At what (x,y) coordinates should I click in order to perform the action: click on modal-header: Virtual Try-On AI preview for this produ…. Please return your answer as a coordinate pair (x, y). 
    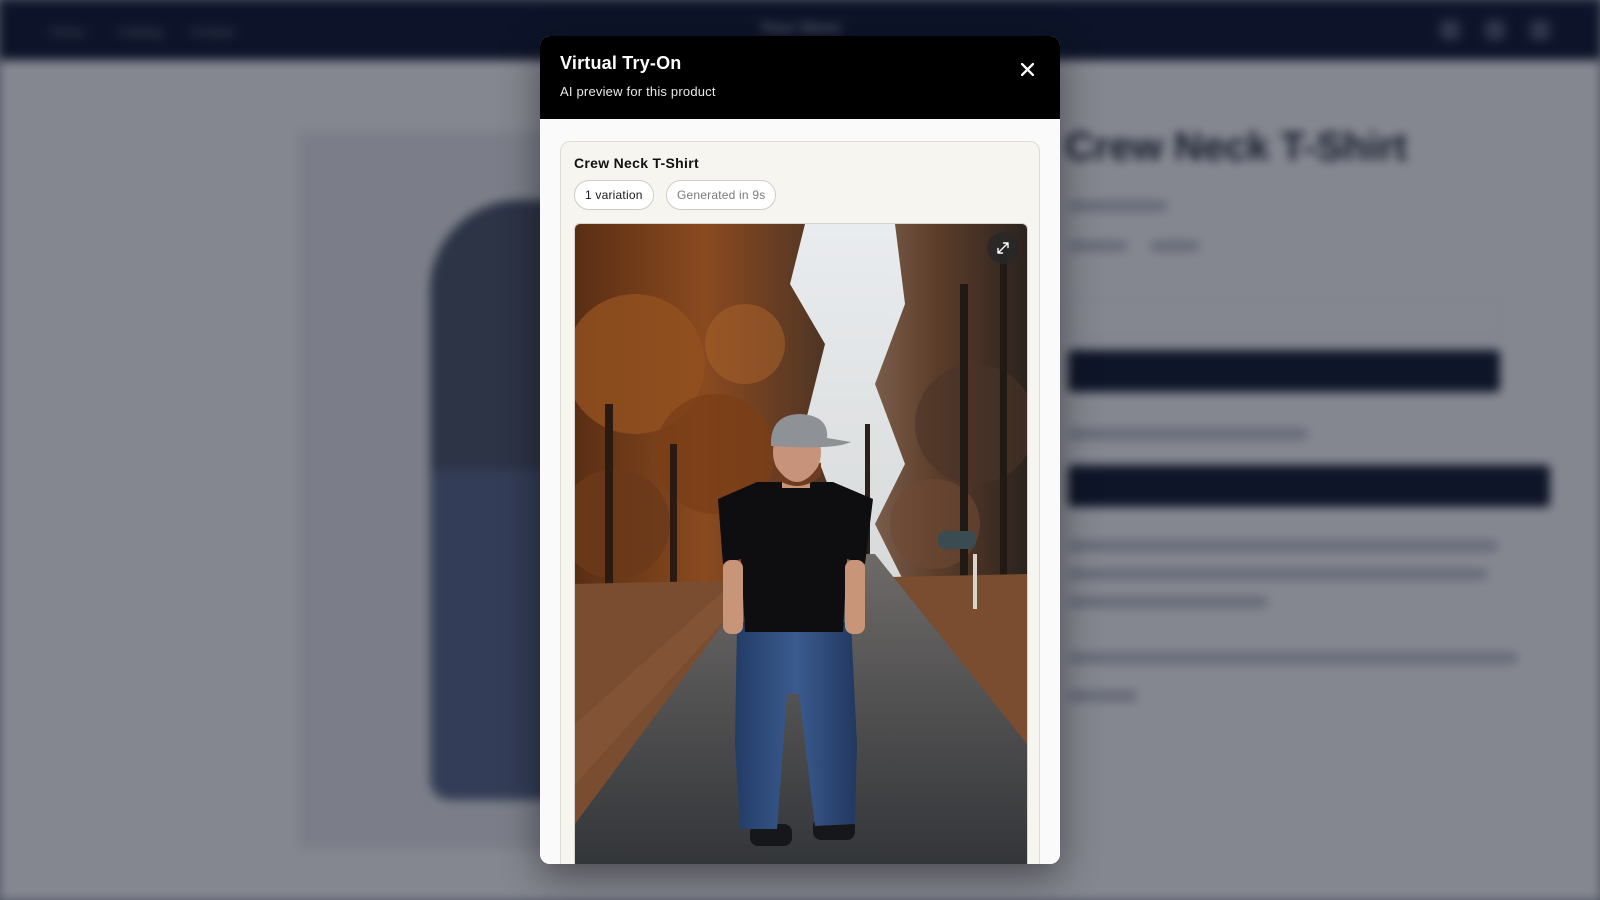
    Looking at the image, I should click on (800, 77).